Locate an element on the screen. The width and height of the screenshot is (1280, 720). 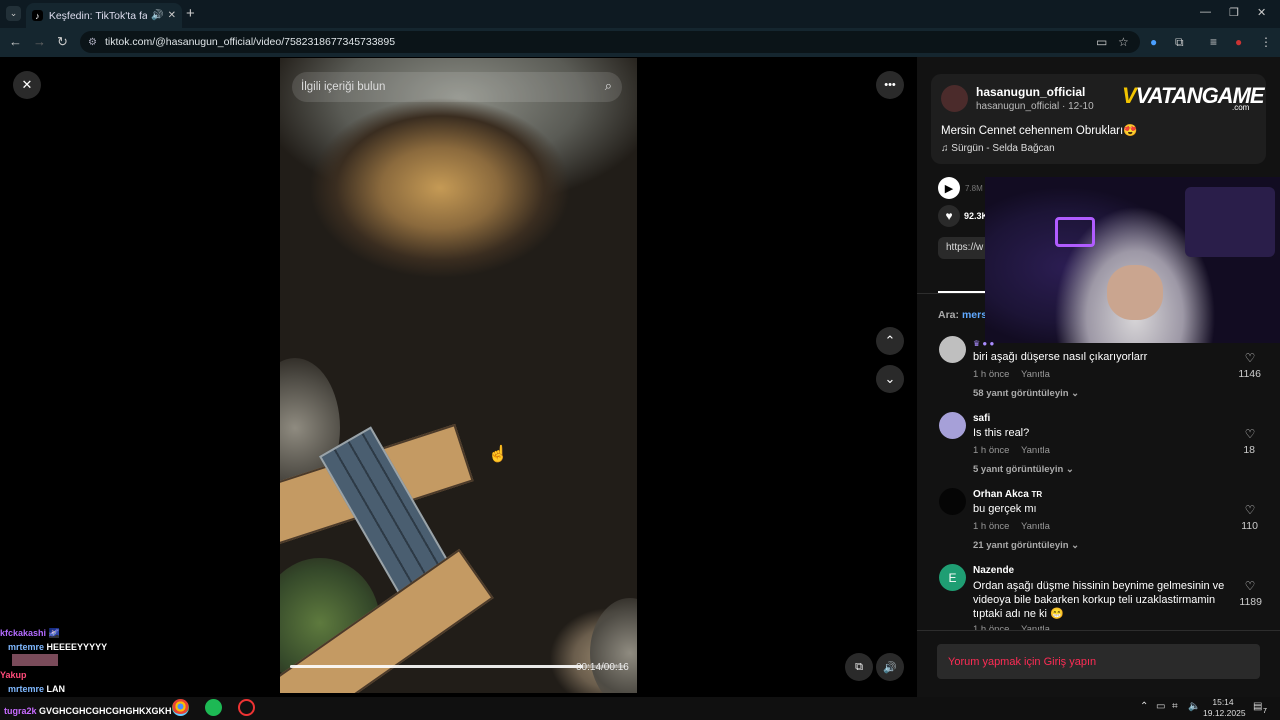
pip-icon: ⧉ is located at coordinates (859, 666).